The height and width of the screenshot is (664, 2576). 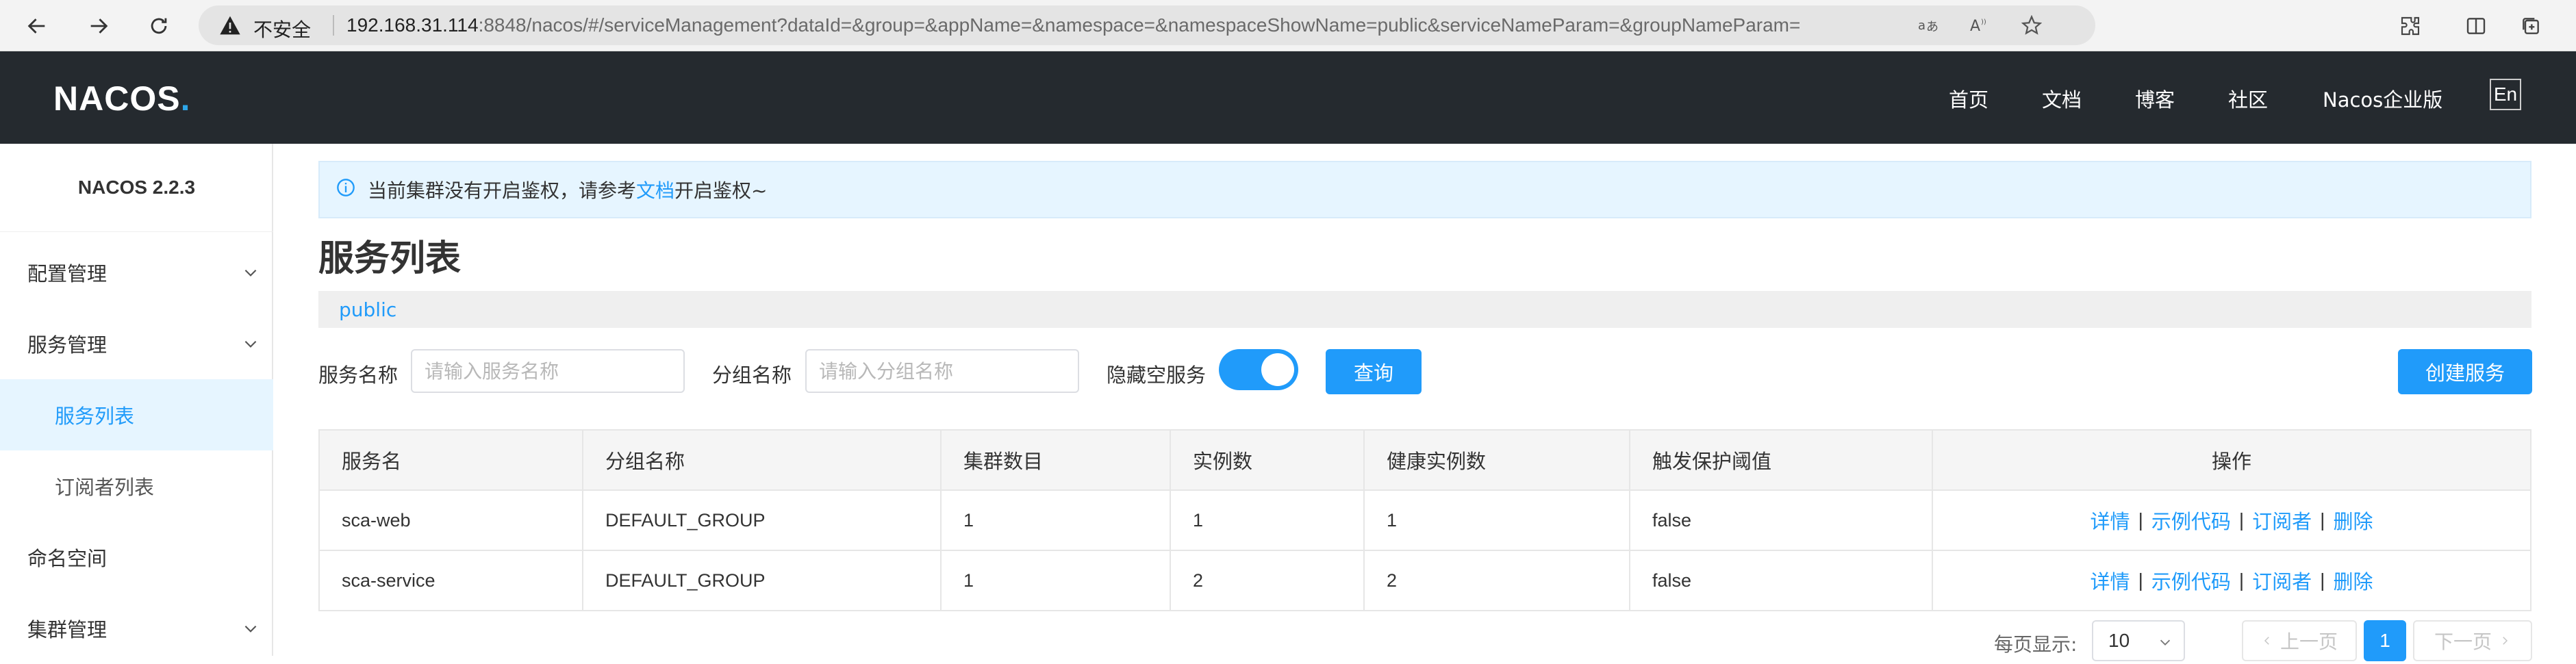 What do you see at coordinates (136, 343) in the screenshot?
I see `sidebar-item-service-management: 服务管理` at bounding box center [136, 343].